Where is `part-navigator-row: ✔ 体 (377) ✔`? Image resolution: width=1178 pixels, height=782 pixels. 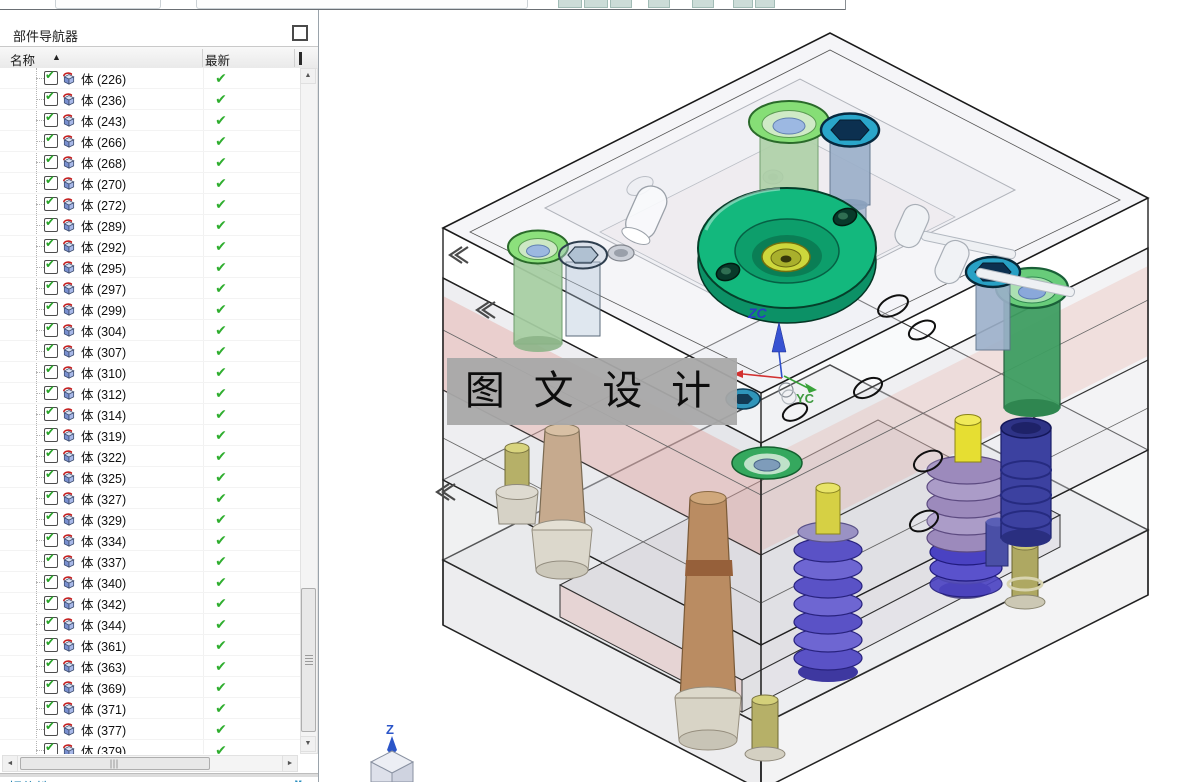
part-navigator-row: ✔ 体 (377) ✔ is located at coordinates (150, 729).